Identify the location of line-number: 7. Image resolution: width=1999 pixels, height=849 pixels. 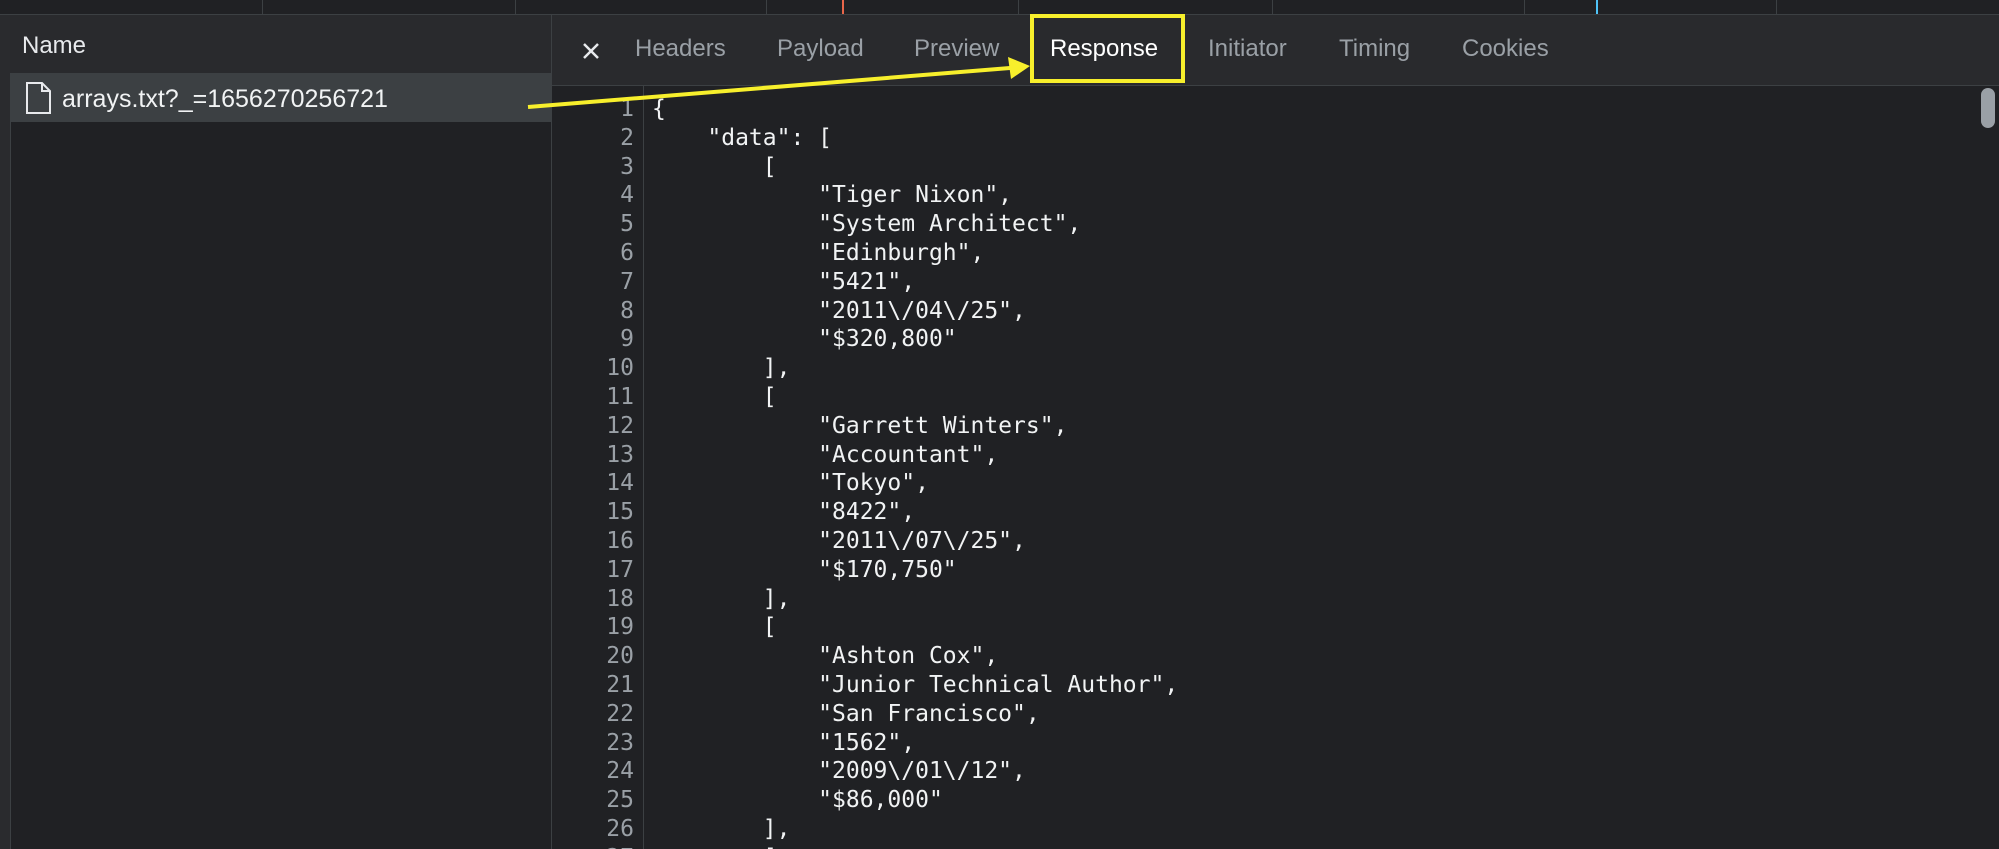
(627, 281).